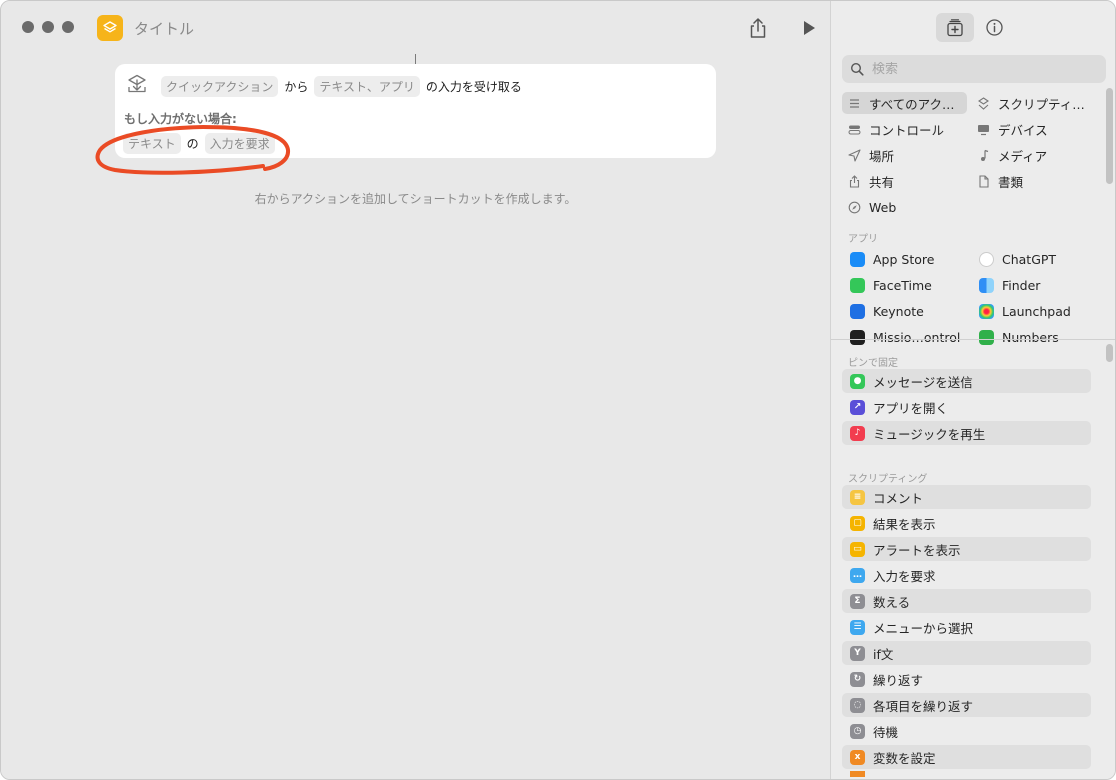  Describe the element at coordinates (904, 524) in the screenshot. I see `action-label: 結果を表示` at that location.